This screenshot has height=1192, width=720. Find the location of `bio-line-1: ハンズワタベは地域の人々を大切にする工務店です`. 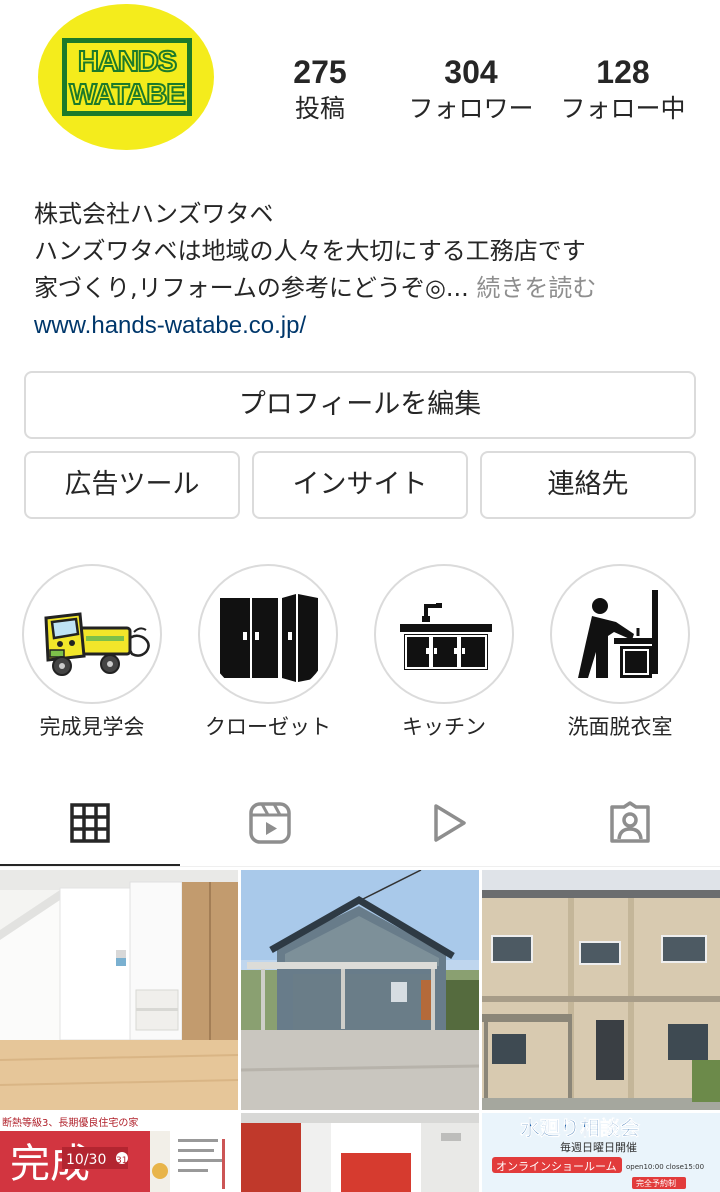

bio-line-1: ハンズワタベは地域の人々を大切にする工務店です is located at coordinates (310, 251).